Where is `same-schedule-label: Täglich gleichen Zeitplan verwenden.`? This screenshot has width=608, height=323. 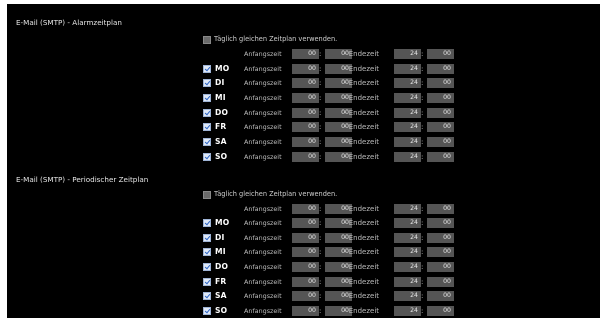
same-schedule-label: Täglich gleichen Zeitplan verwenden. is located at coordinates (276, 194).